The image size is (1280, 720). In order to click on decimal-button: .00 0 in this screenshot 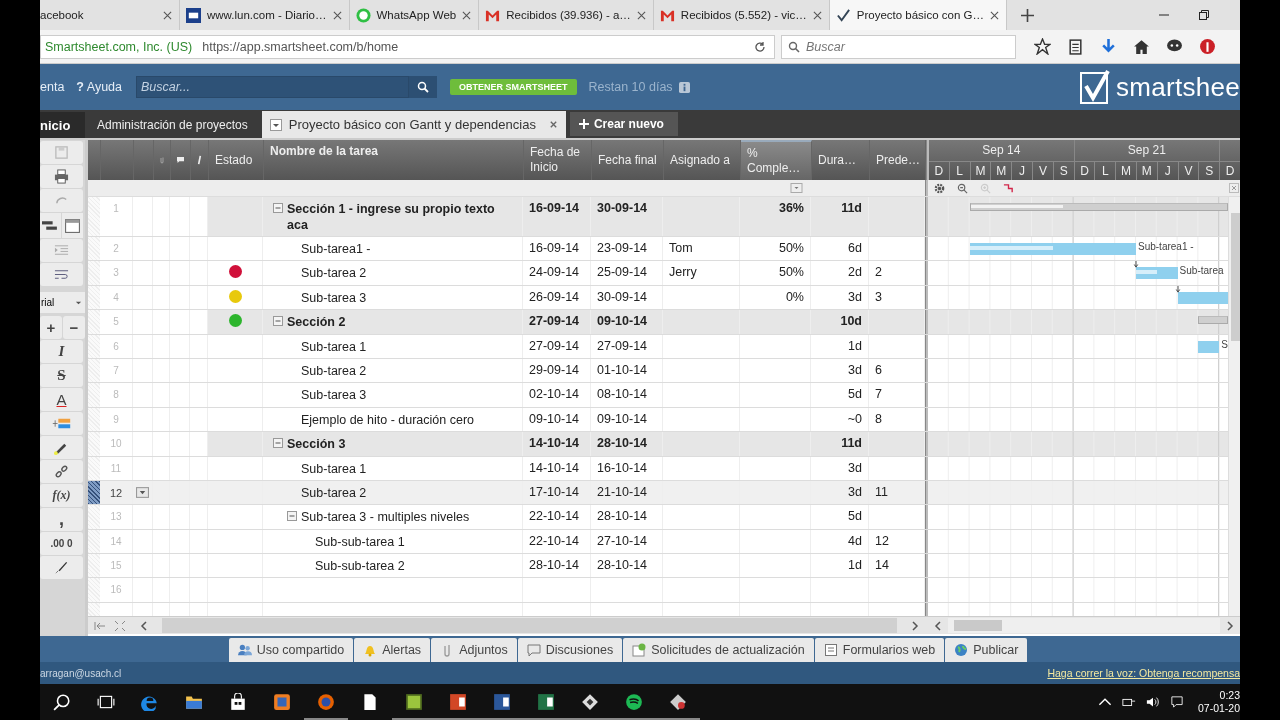, I will do `click(61, 543)`.